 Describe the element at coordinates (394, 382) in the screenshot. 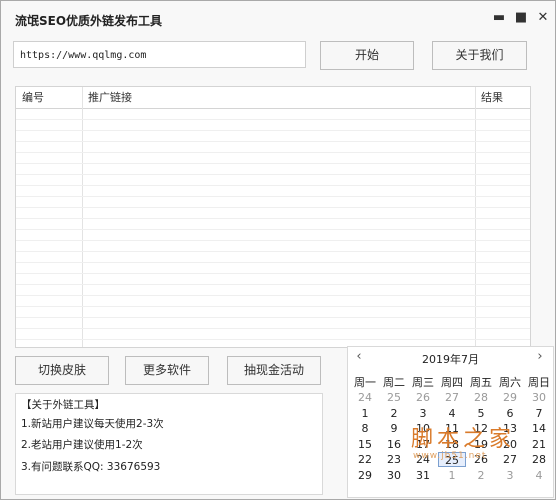

I see `weekday-label: 周二` at that location.